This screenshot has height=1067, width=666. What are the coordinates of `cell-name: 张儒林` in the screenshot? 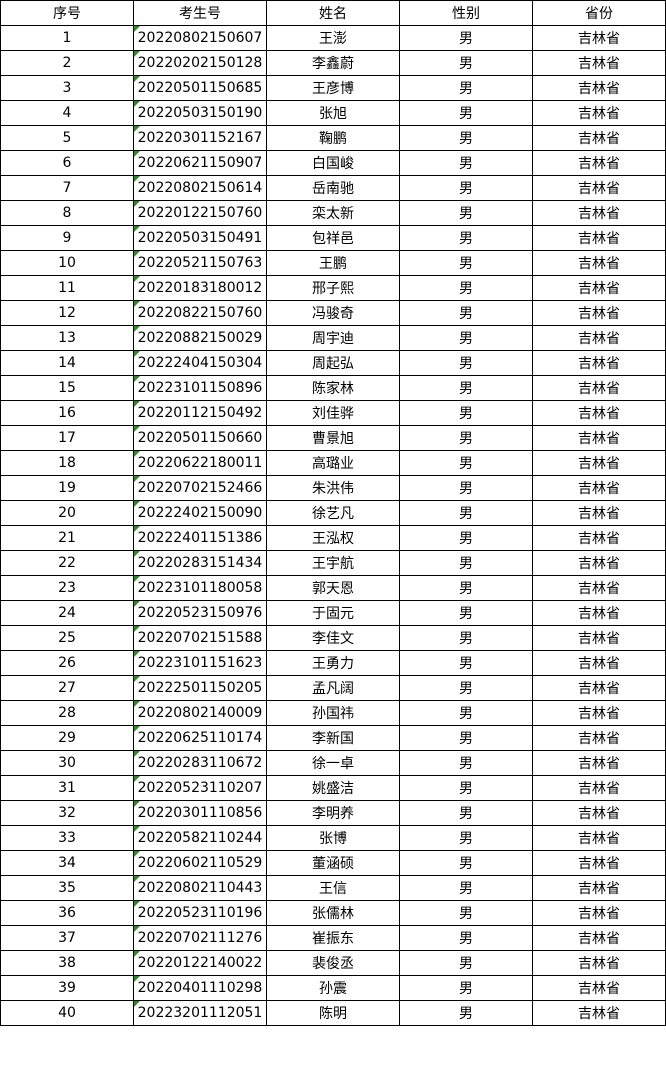 It's located at (333, 913).